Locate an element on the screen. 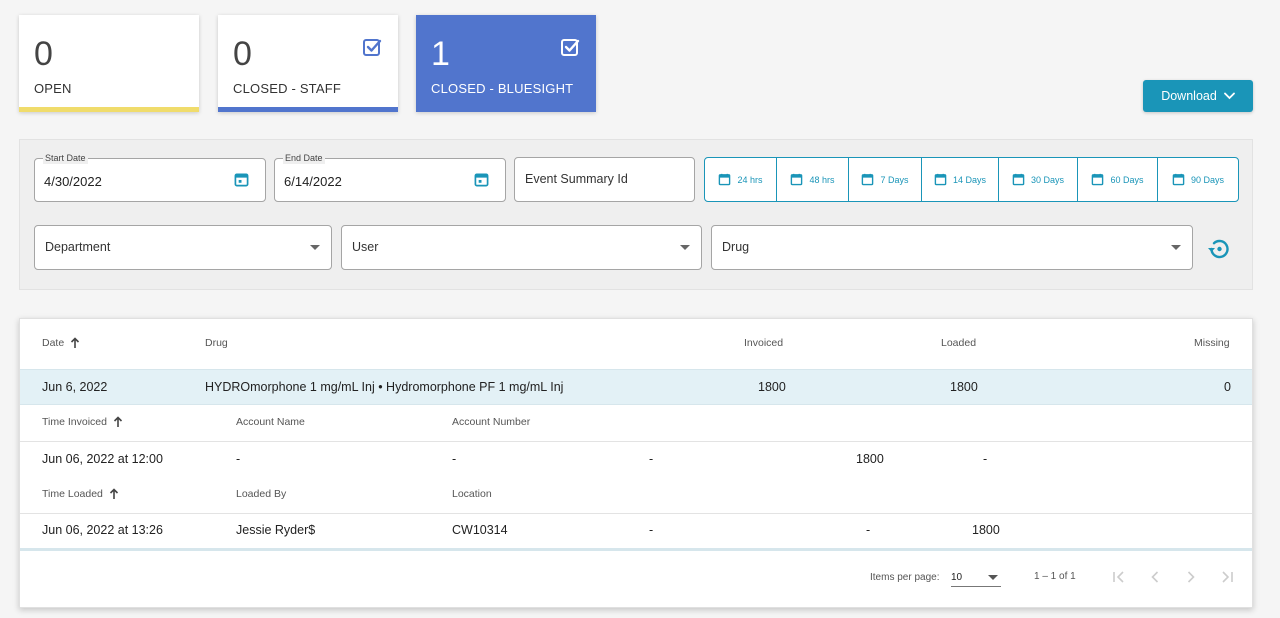  range-label: 48 hrs is located at coordinates (822, 179).